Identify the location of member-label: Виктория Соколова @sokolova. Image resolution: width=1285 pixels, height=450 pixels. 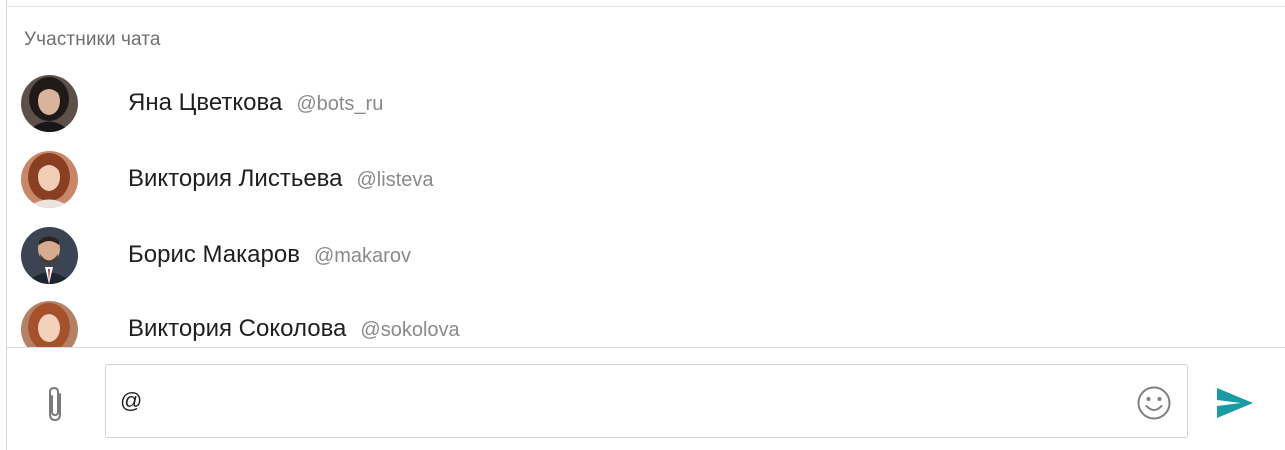
(294, 329).